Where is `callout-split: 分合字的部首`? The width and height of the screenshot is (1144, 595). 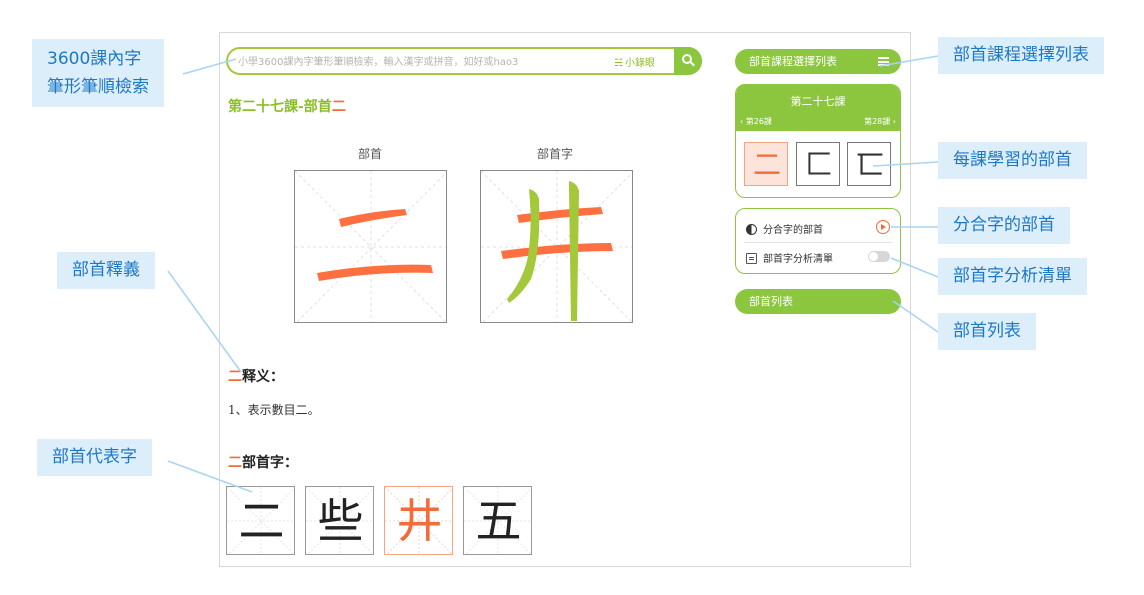
callout-split: 分合字的部首 is located at coordinates (1004, 225).